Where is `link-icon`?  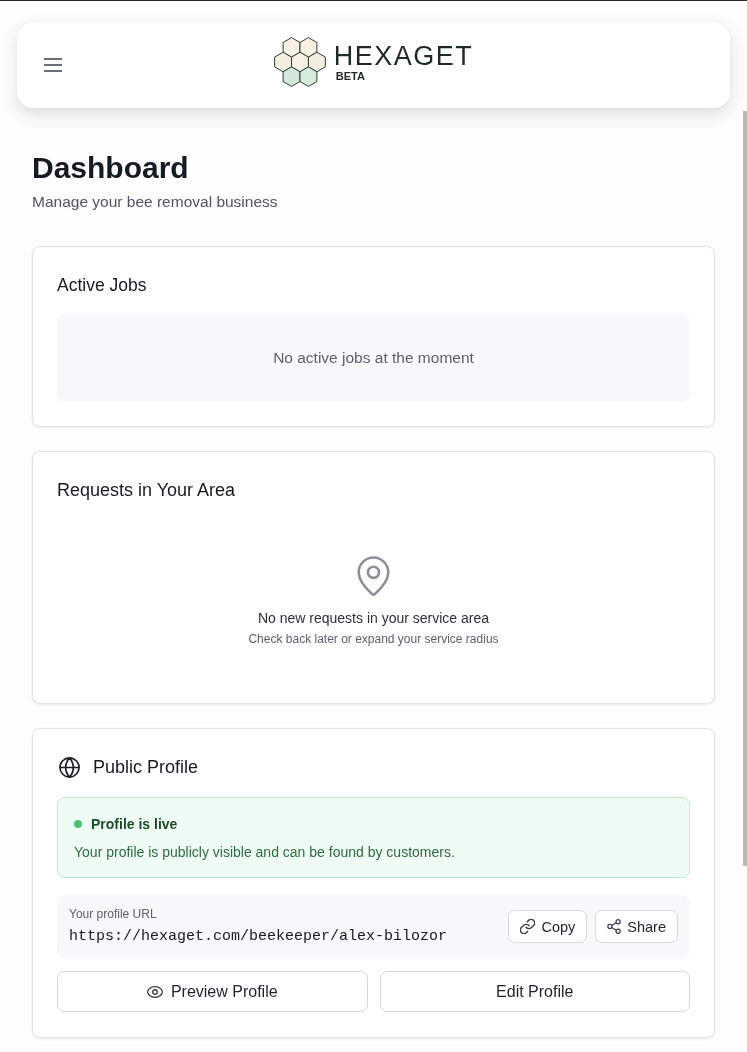 link-icon is located at coordinates (528, 926).